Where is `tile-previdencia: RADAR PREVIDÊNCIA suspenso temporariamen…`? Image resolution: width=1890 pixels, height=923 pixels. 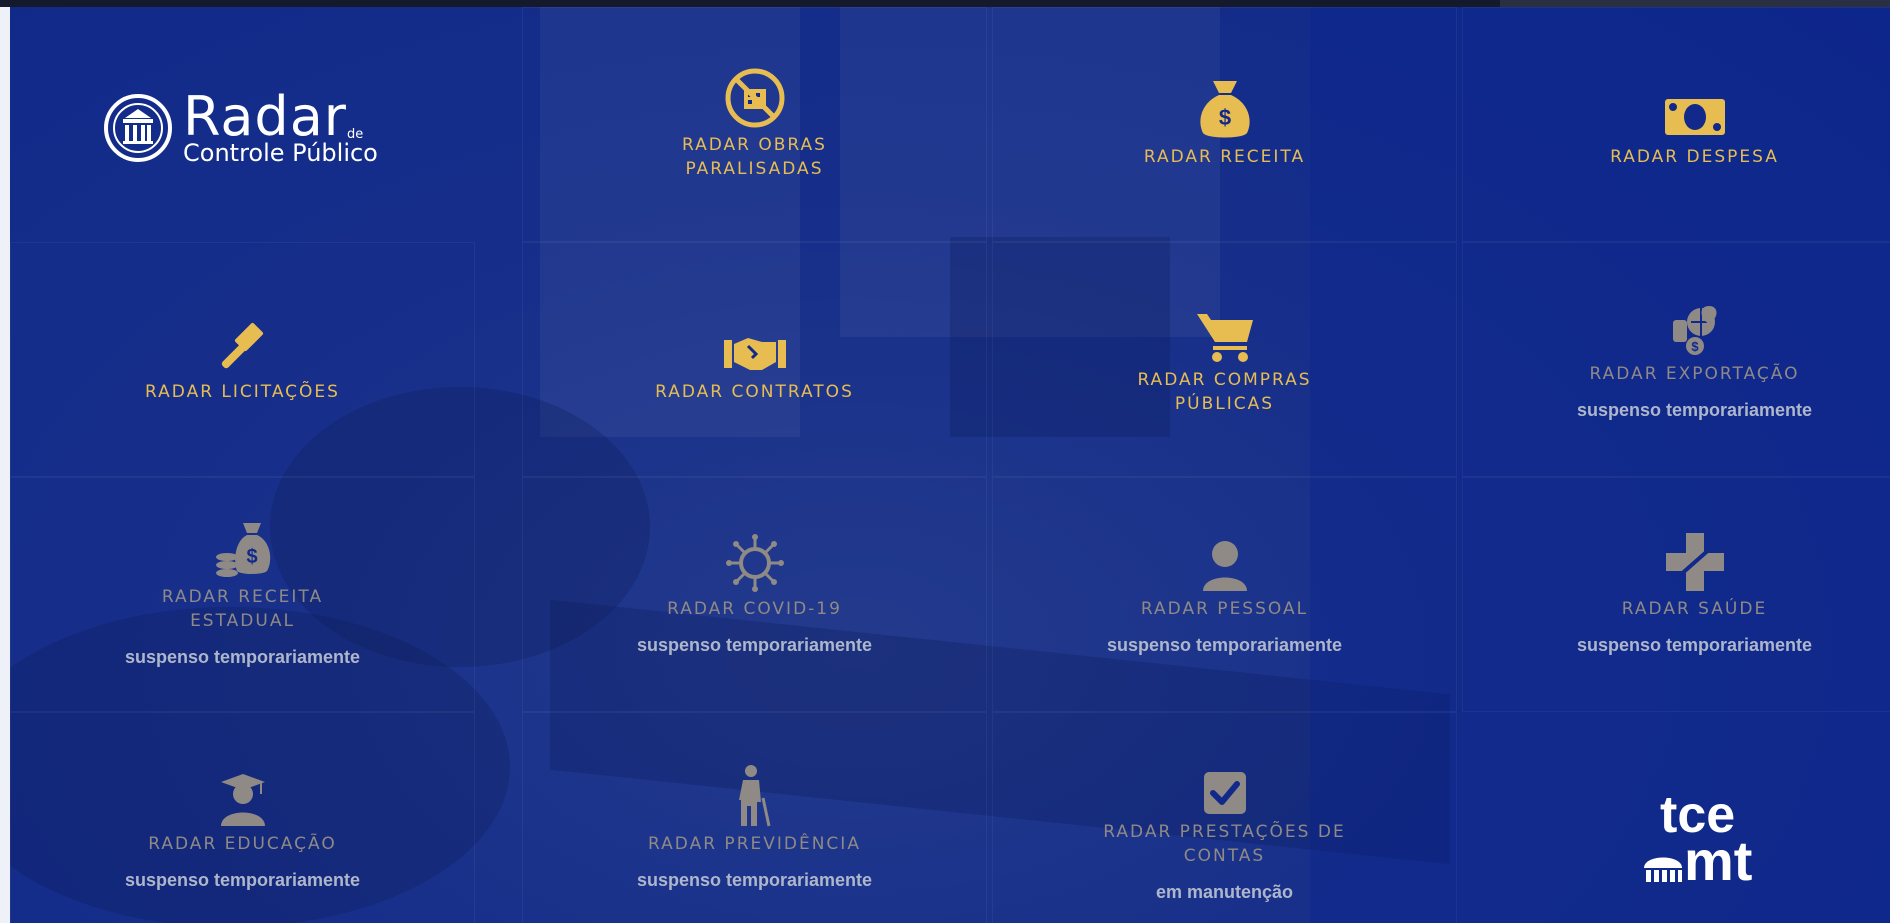 tile-previdencia: RADAR PREVIDÊNCIA suspenso temporariamen… is located at coordinates (754, 817).